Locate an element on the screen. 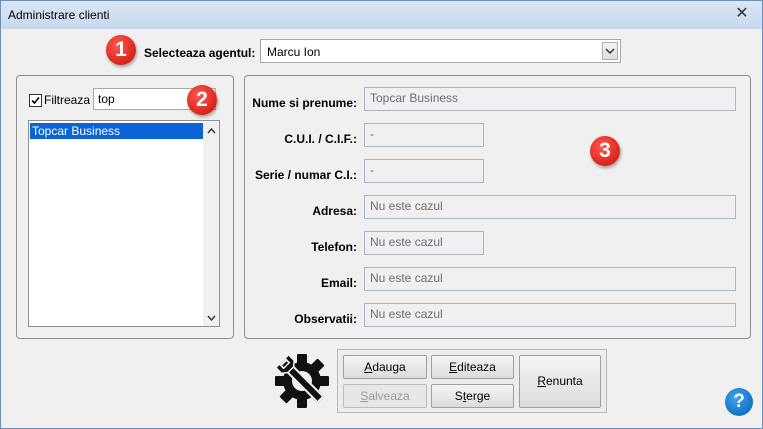 Image resolution: width=763 pixels, height=429 pixels. title-bar: Administrare clienti ✕ is located at coordinates (381, 15).